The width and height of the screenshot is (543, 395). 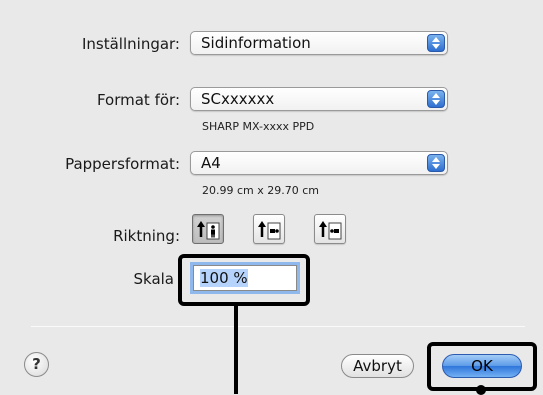 I want to click on settings-popup: Sidinformation, so click(x=319, y=43).